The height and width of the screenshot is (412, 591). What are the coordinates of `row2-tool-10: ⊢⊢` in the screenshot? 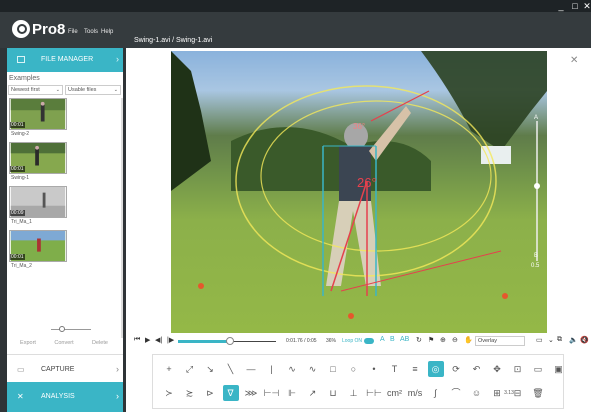 It's located at (374, 393).